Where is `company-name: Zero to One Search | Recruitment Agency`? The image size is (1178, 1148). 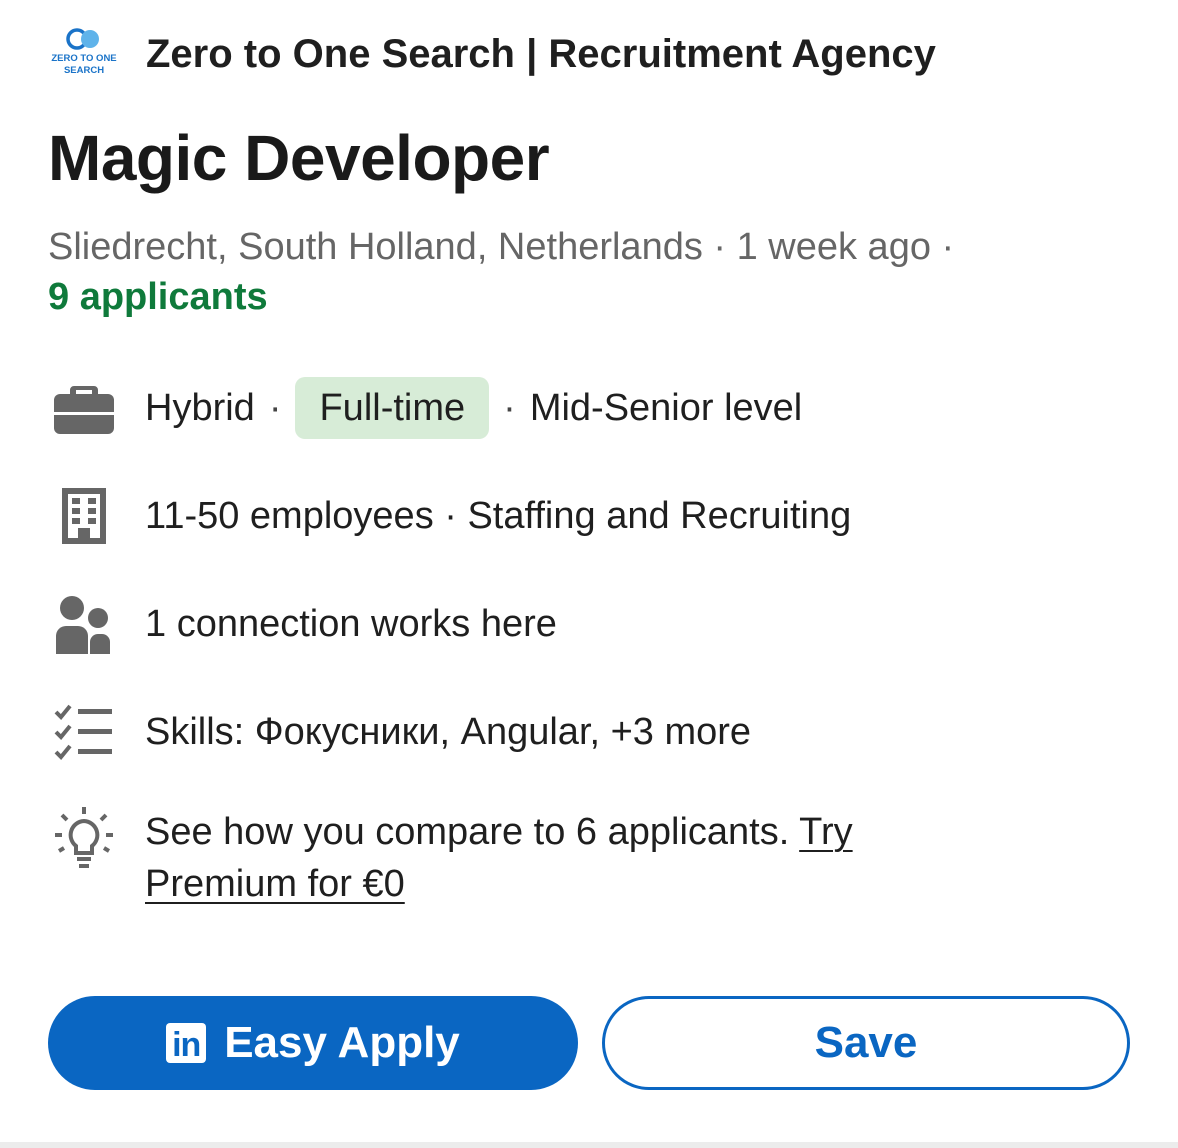 company-name: Zero to One Search | Recruitment Agency is located at coordinates (541, 54).